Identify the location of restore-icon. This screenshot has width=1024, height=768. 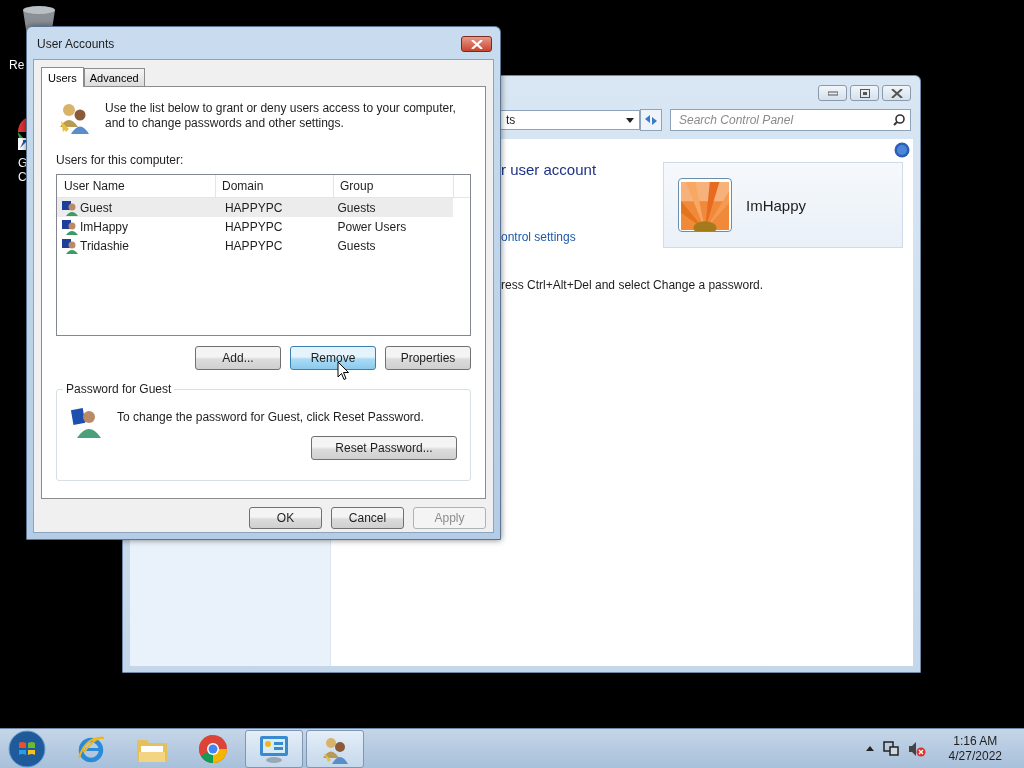
(864, 93).